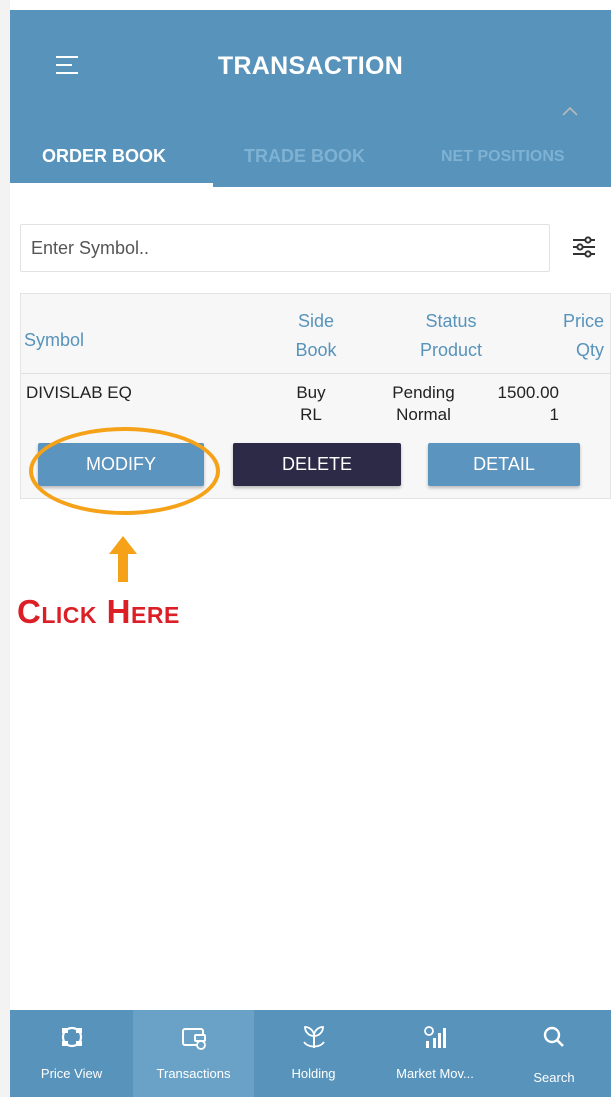 This screenshot has width=611, height=1097. Describe the element at coordinates (589, 350) in the screenshot. I see `header-qty: Qty` at that location.